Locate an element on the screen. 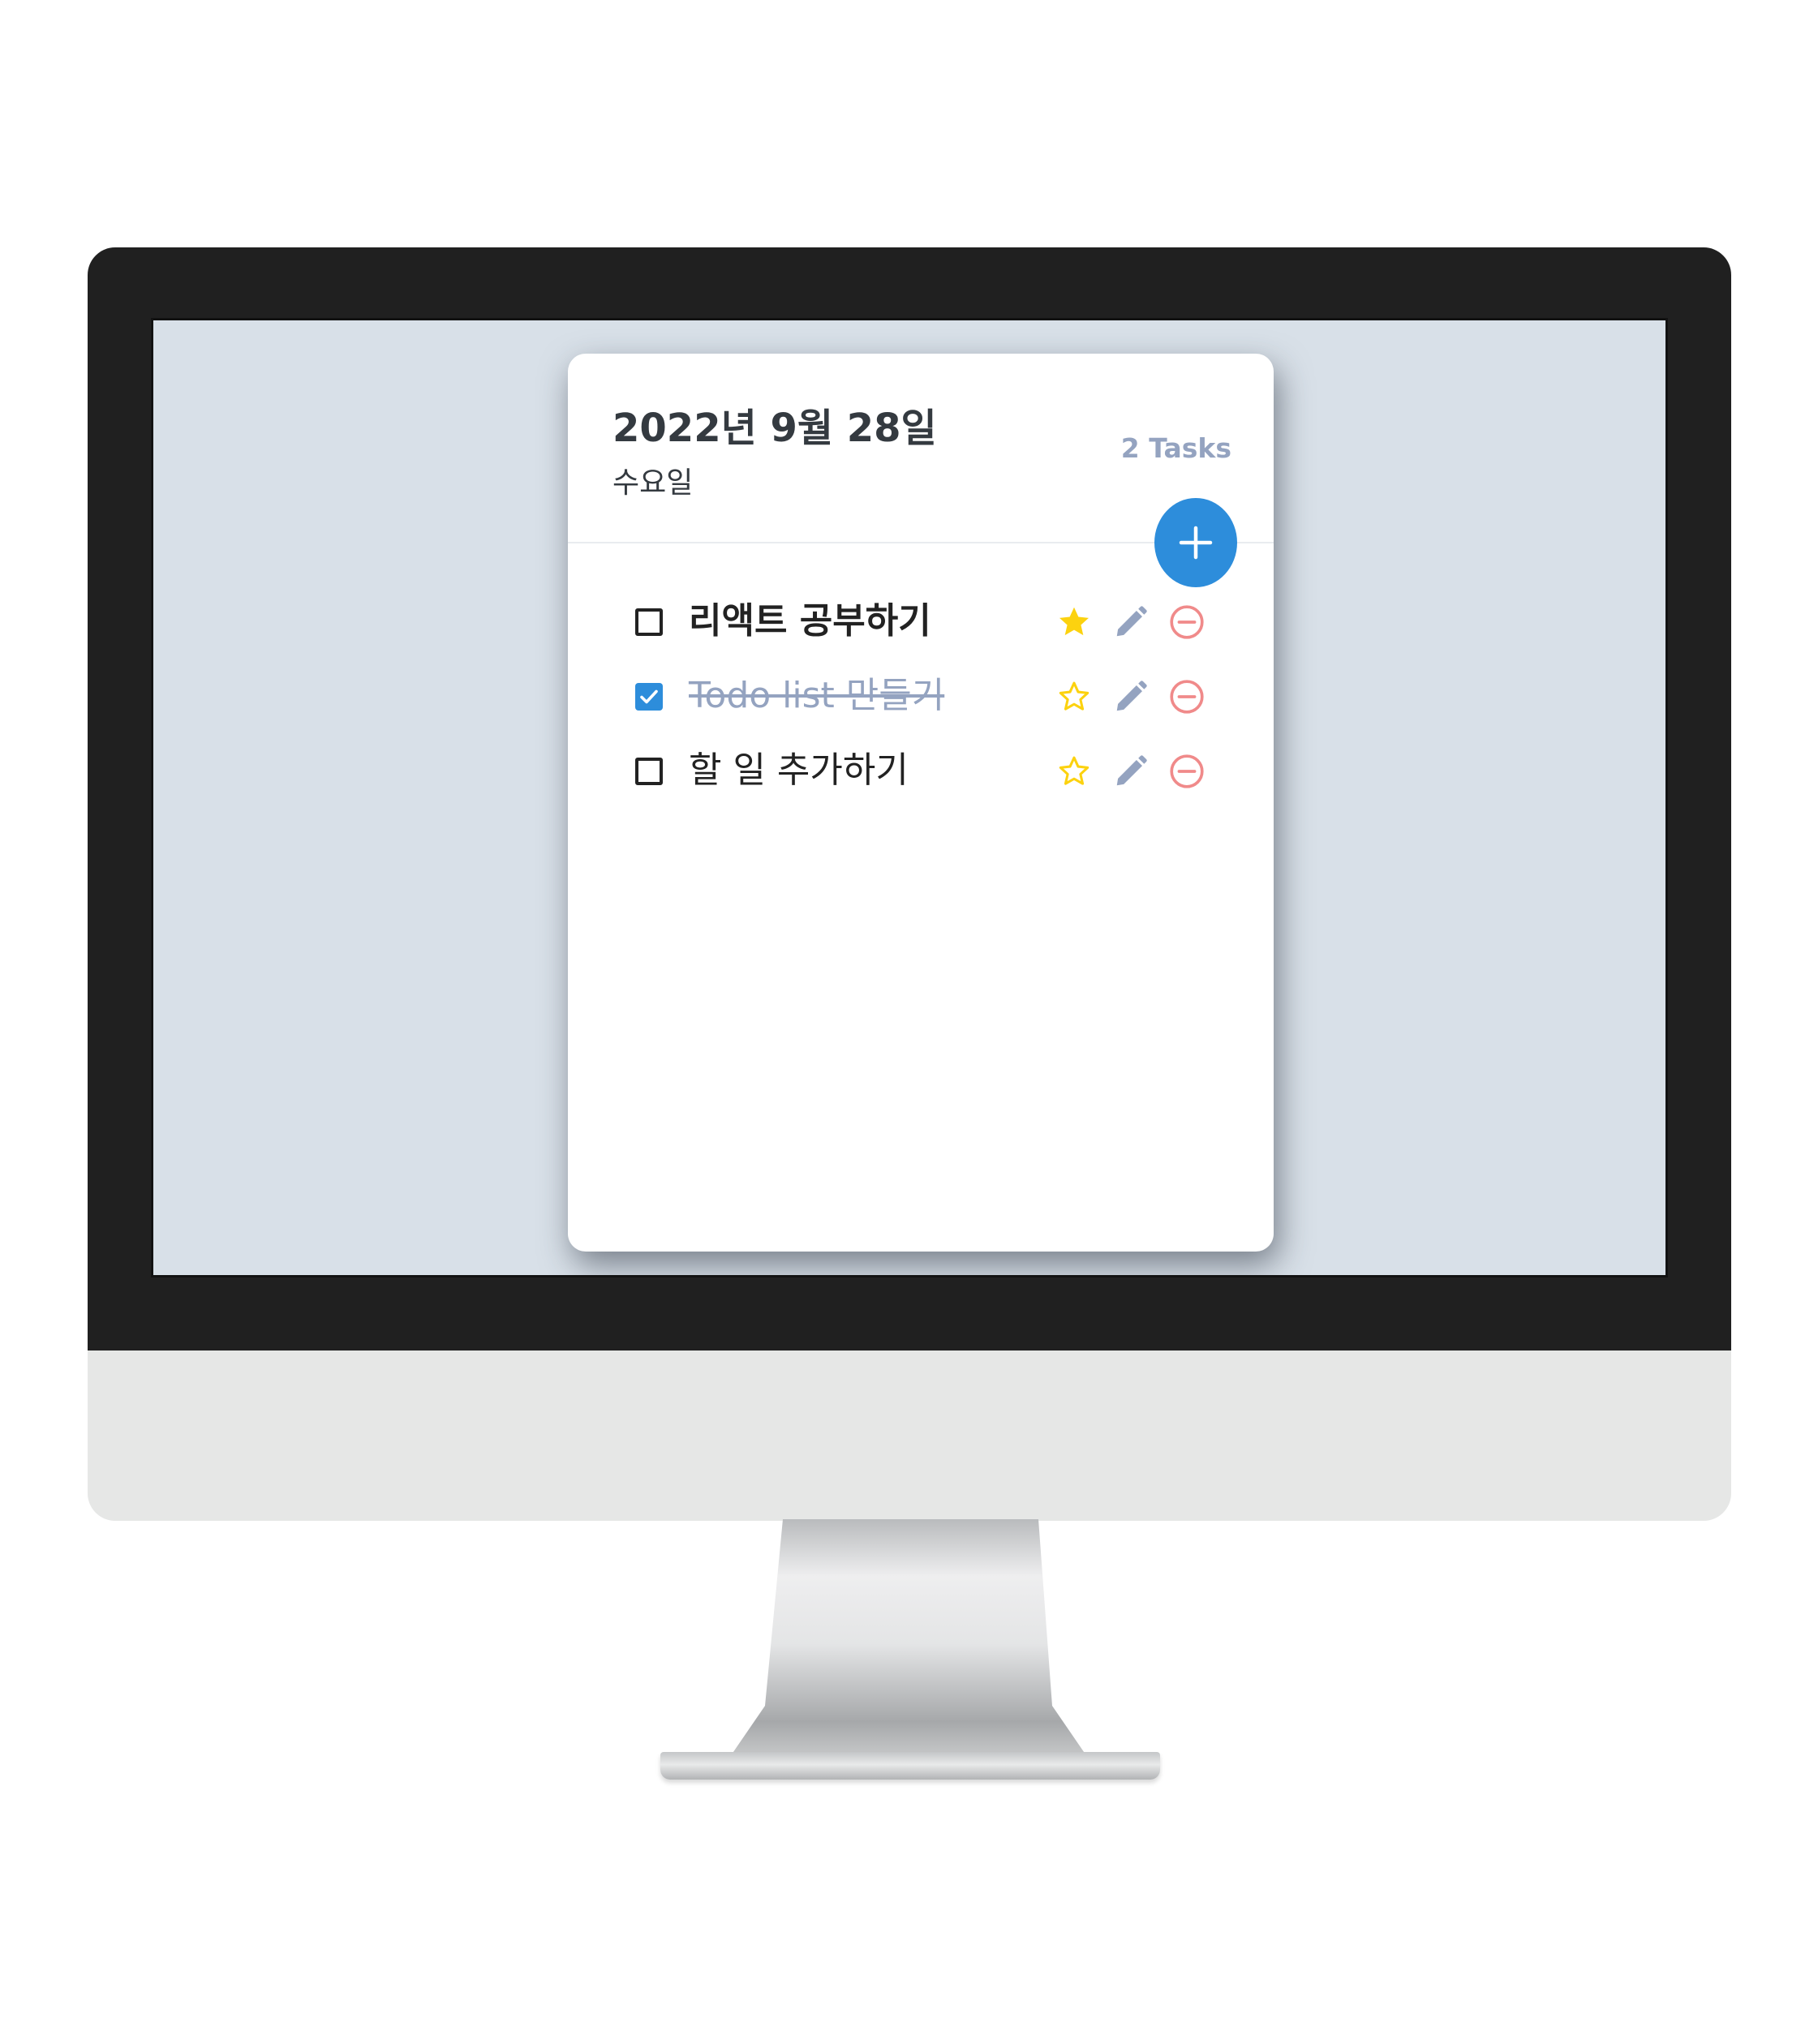 This screenshot has width=1818, height=2044. monitor-chin is located at coordinates (909, 1435).